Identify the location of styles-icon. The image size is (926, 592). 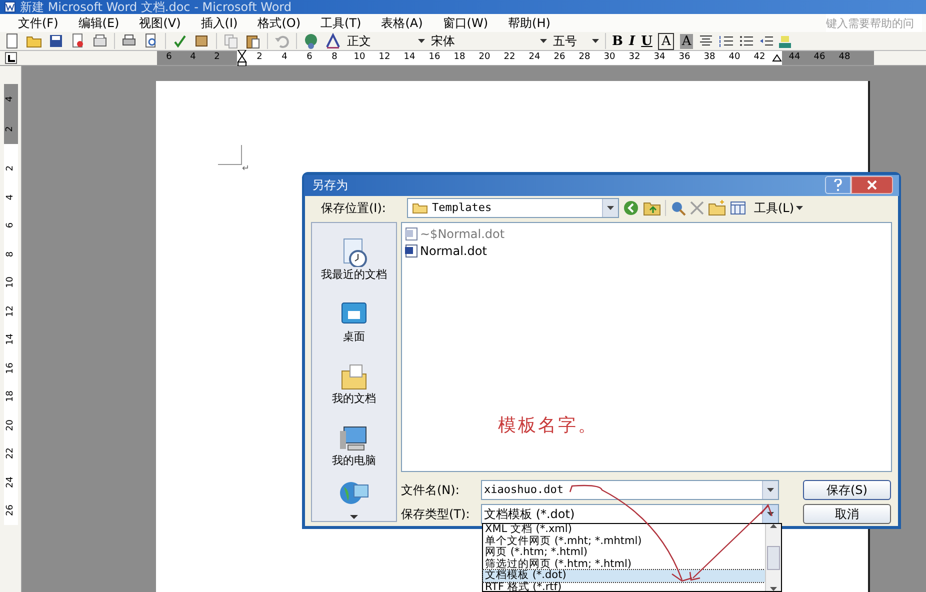
(333, 41).